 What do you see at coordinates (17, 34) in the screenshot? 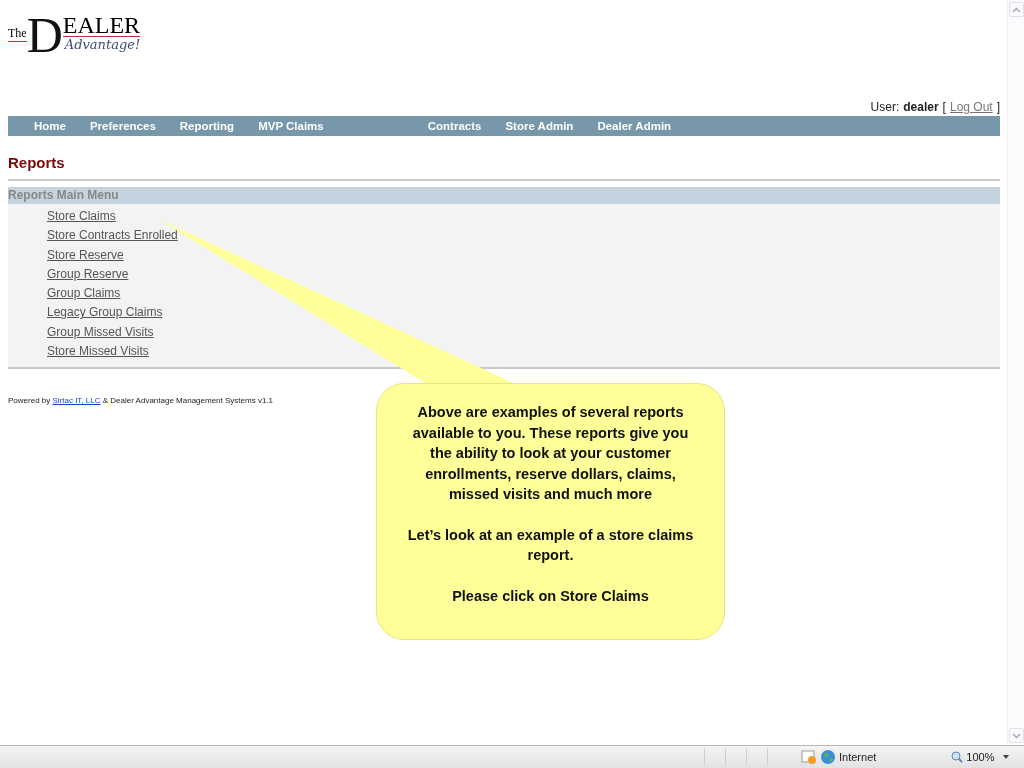
I see `logo-text: The` at bounding box center [17, 34].